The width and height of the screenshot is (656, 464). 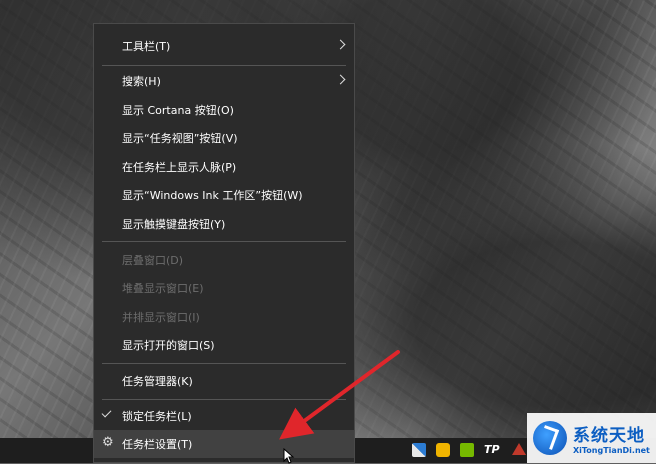 I want to click on watermark-title: 系统天地, so click(x=609, y=436).